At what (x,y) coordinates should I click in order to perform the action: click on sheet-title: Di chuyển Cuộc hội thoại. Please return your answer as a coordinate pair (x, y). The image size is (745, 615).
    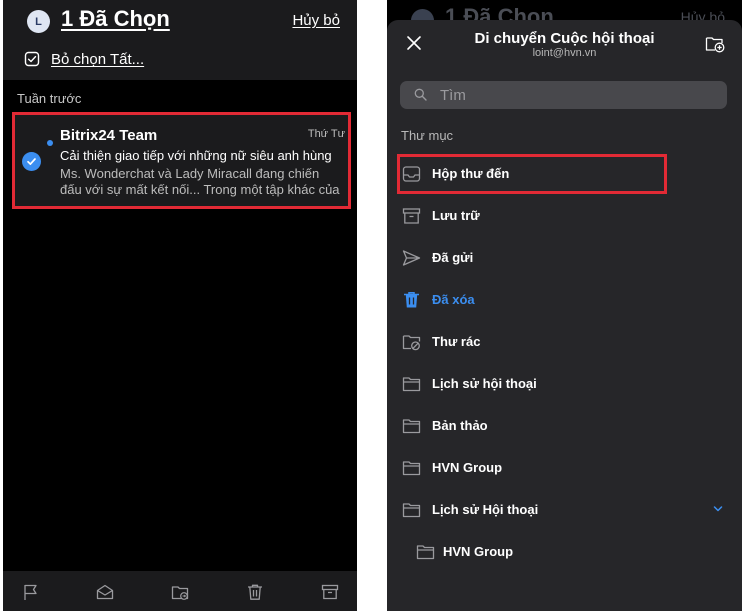
    Looking at the image, I should click on (564, 38).